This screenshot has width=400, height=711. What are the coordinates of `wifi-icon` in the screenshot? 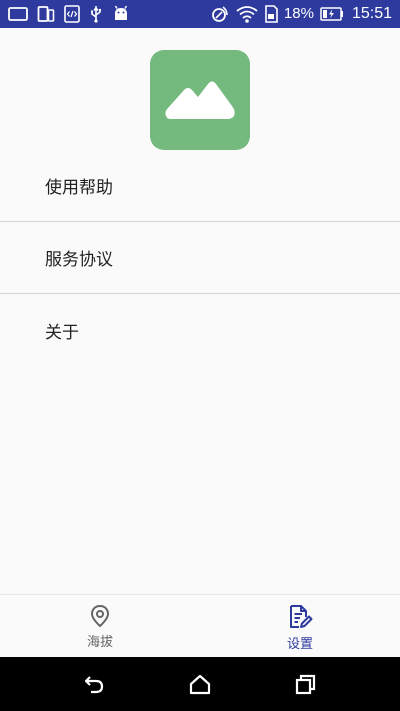 It's located at (247, 14).